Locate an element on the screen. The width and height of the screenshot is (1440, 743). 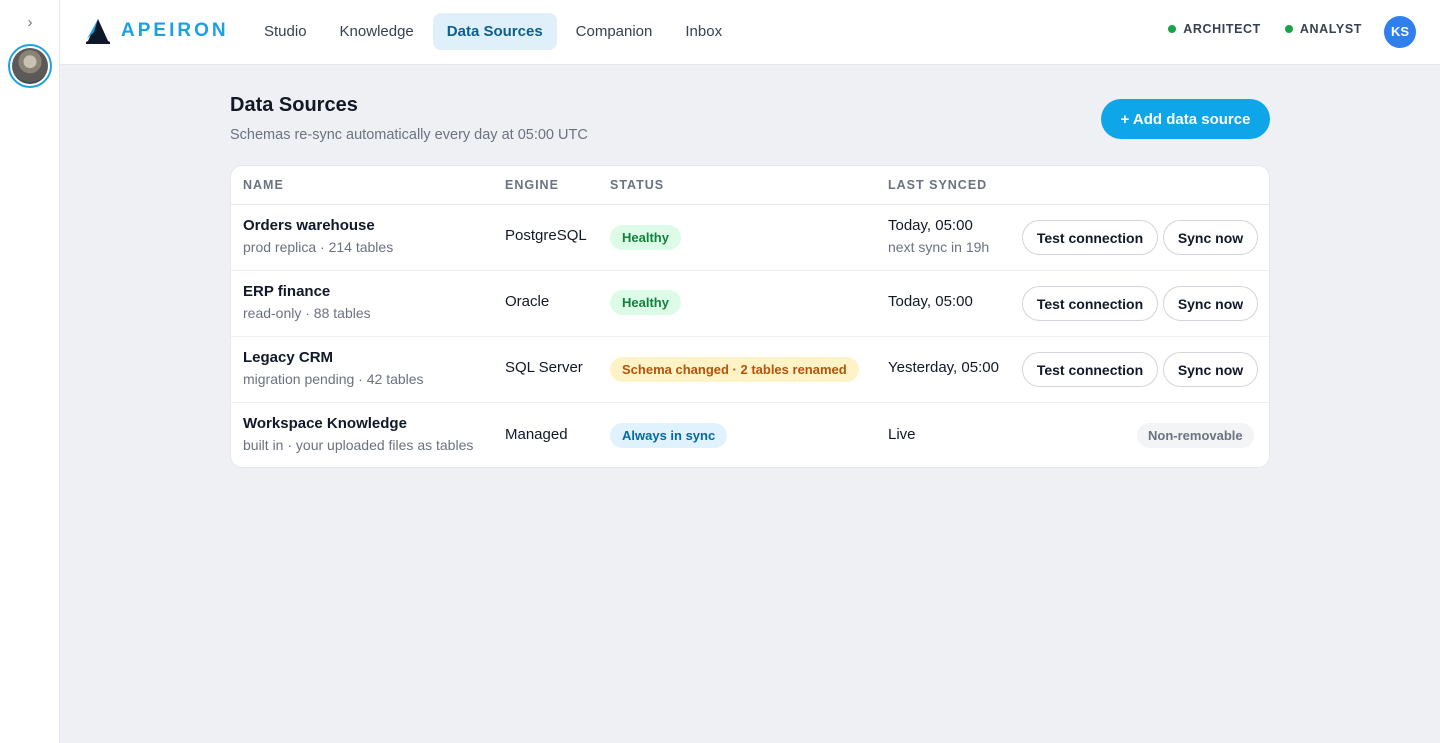
source-engine: Oracle is located at coordinates (527, 301).